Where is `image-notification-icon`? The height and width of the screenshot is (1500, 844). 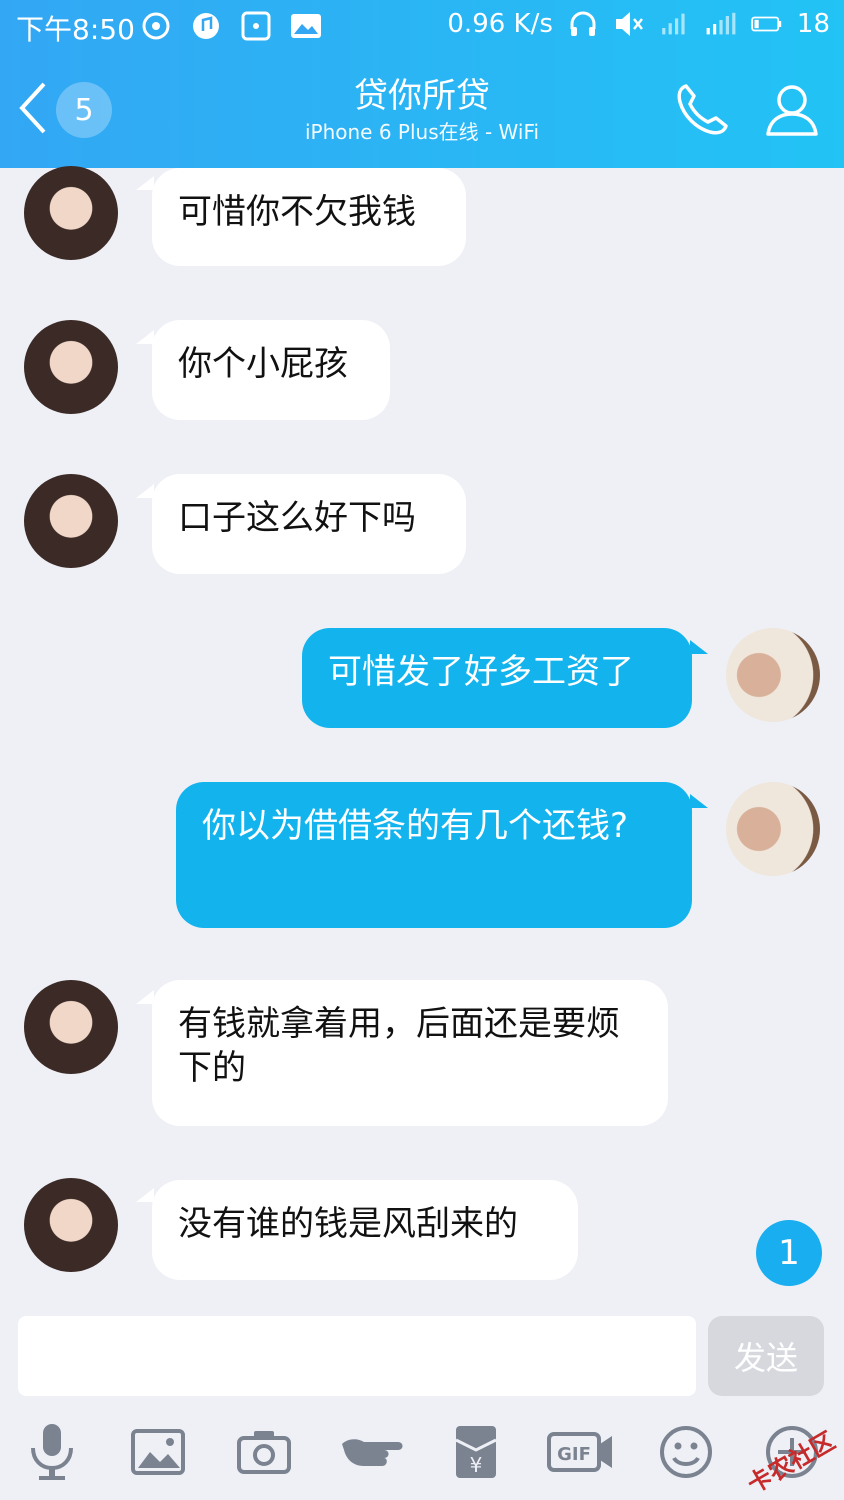 image-notification-icon is located at coordinates (306, 26).